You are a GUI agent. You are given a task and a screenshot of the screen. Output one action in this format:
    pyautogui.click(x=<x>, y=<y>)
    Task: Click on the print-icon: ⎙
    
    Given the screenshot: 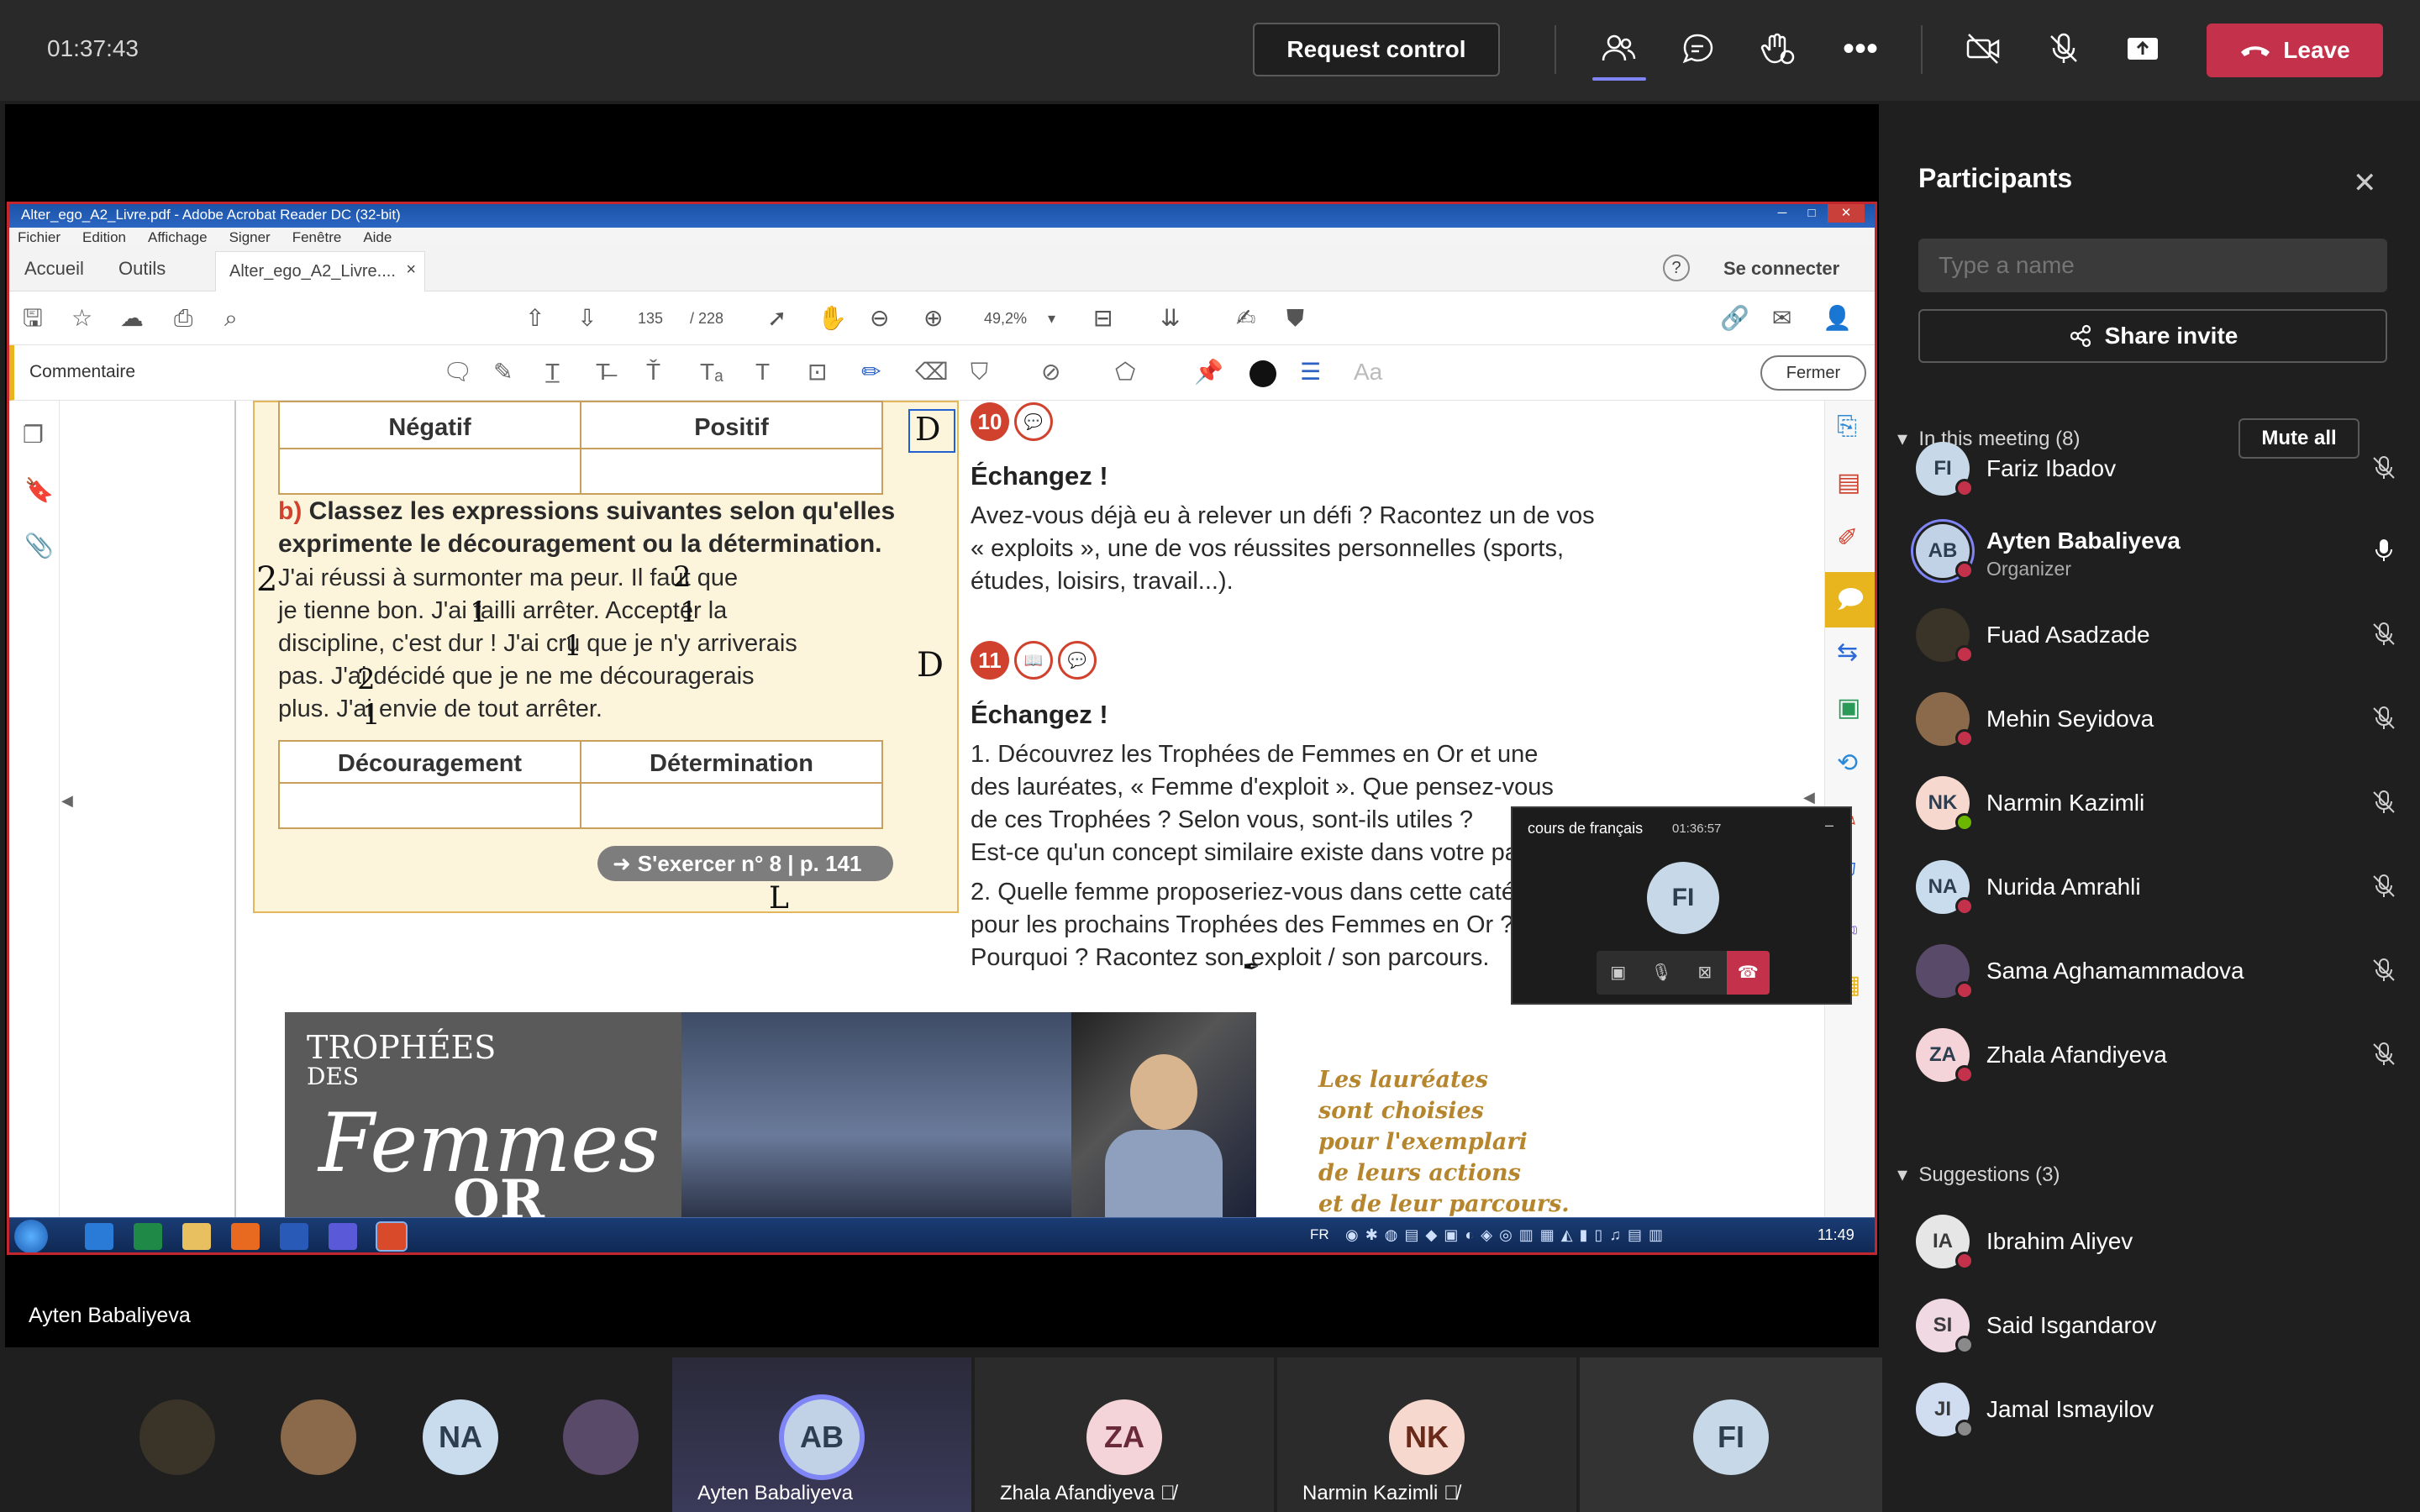 What is the action you would take?
    pyautogui.click(x=183, y=318)
    